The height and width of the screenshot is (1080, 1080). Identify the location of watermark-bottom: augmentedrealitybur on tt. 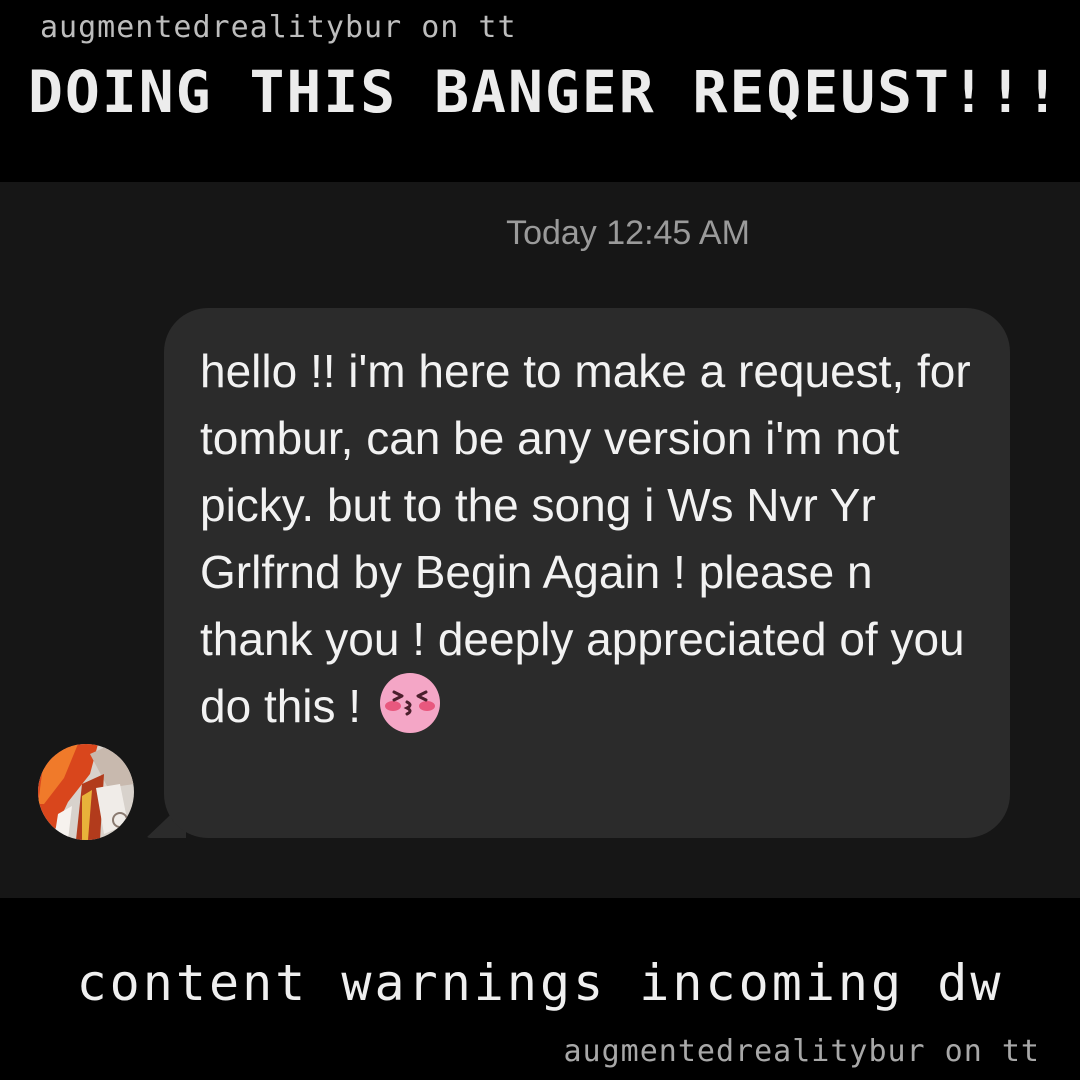
(801, 1051).